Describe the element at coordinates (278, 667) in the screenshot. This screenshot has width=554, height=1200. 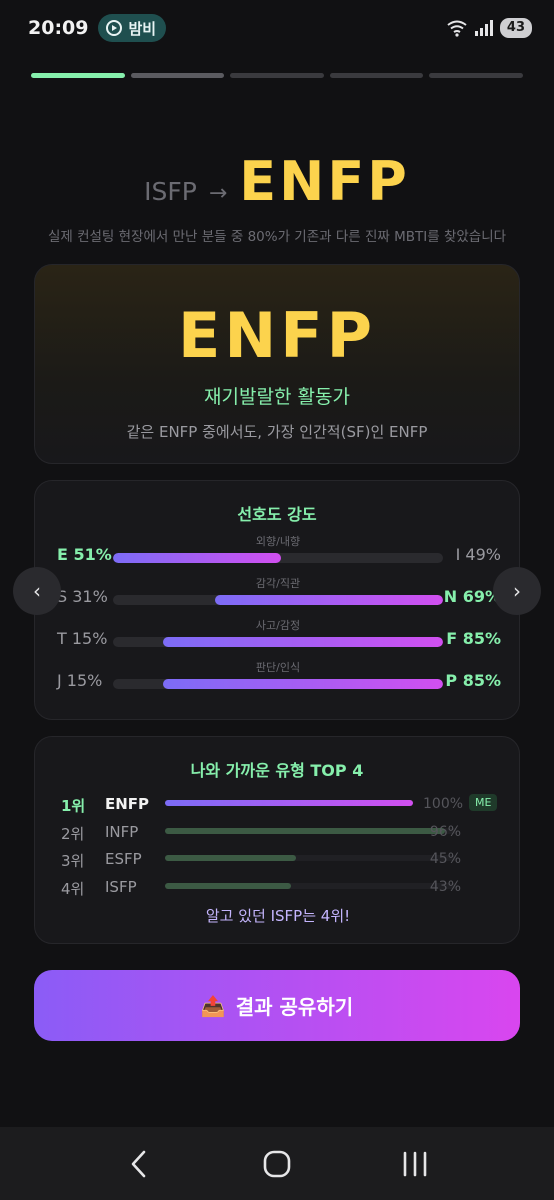
I see `preference-caption: 판단/인식` at that location.